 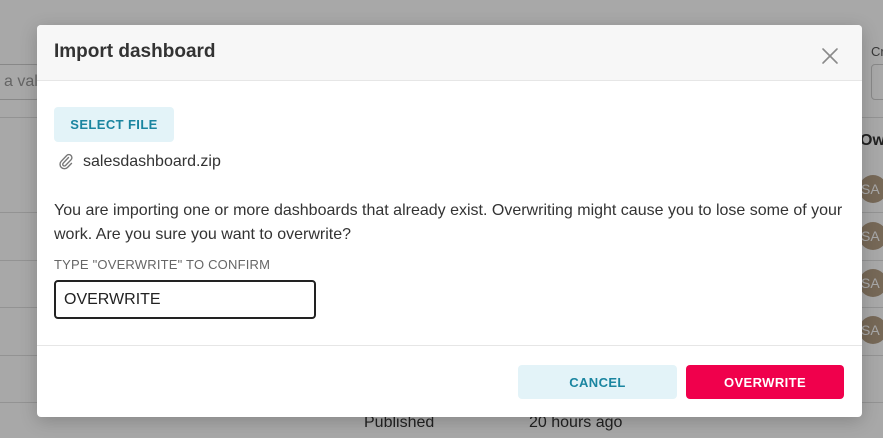 I want to click on close-icon, so click(x=830, y=56).